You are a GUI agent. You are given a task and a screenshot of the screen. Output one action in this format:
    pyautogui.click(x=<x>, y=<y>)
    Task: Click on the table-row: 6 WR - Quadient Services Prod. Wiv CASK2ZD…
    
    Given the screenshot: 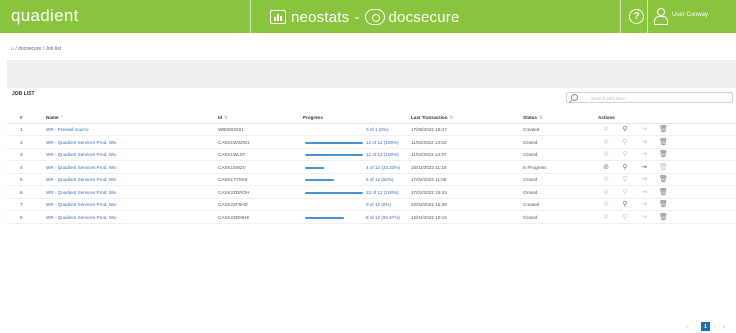 What is the action you would take?
    pyautogui.click(x=371, y=193)
    